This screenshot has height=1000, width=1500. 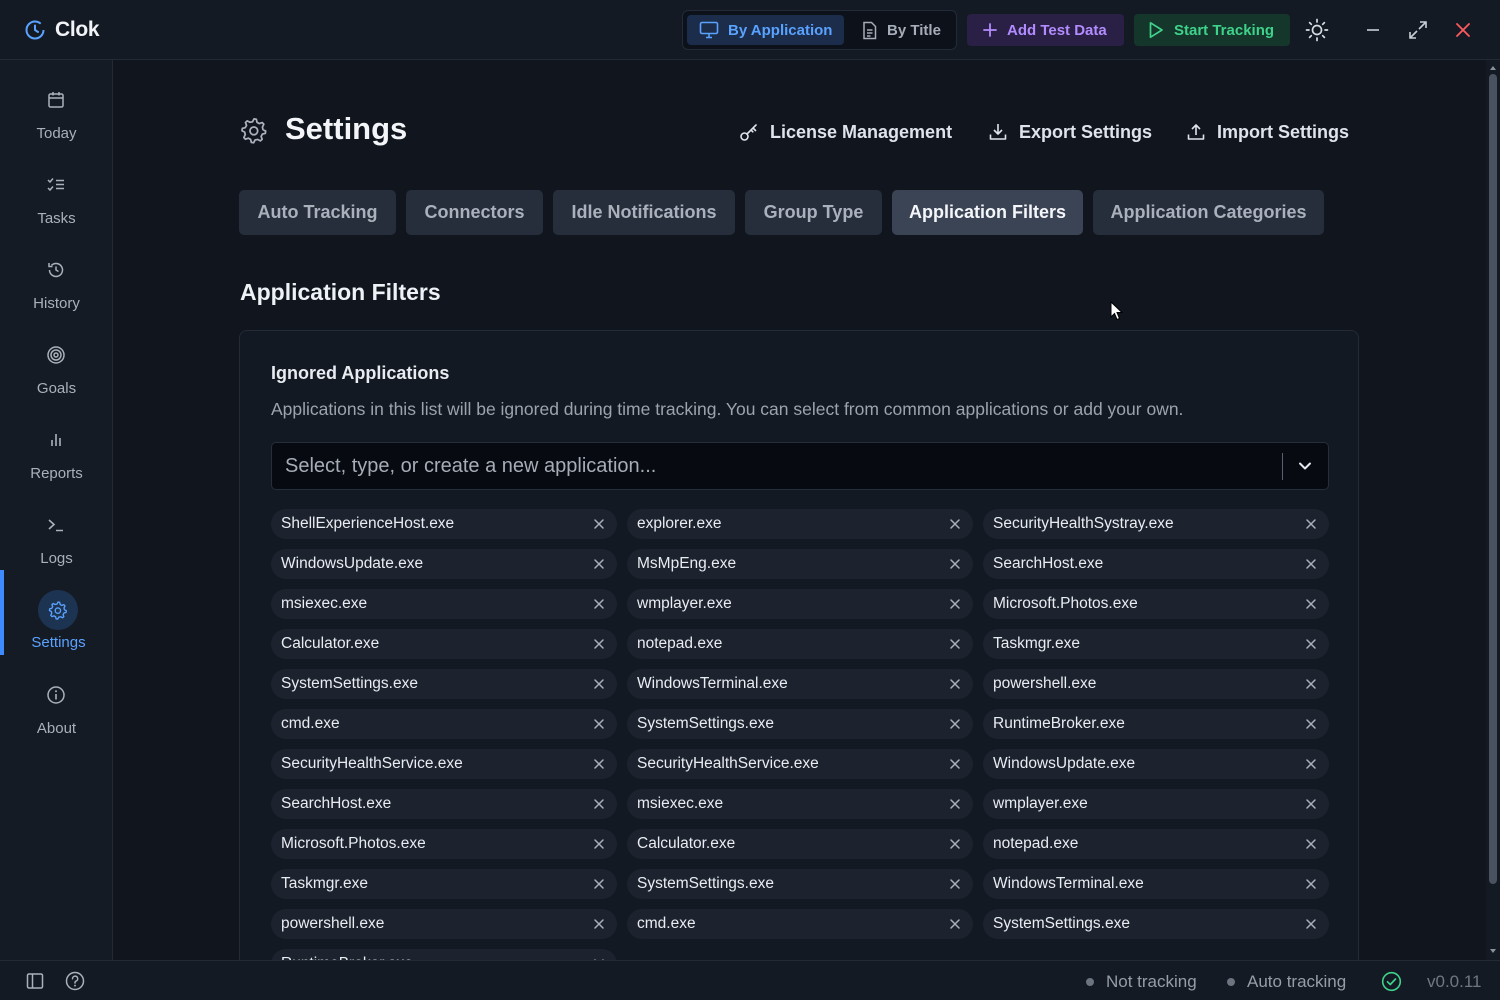 I want to click on start-tracking-button: Start Tracking, so click(x=1212, y=30).